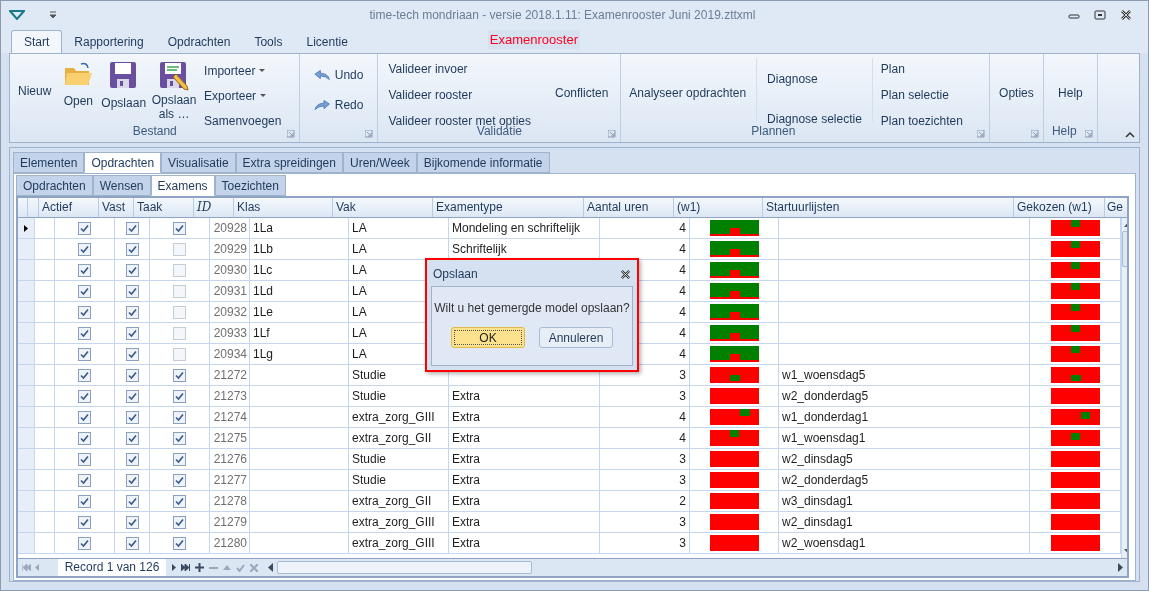  Describe the element at coordinates (1120, 567) in the screenshot. I see `scroll-right-icon` at that location.